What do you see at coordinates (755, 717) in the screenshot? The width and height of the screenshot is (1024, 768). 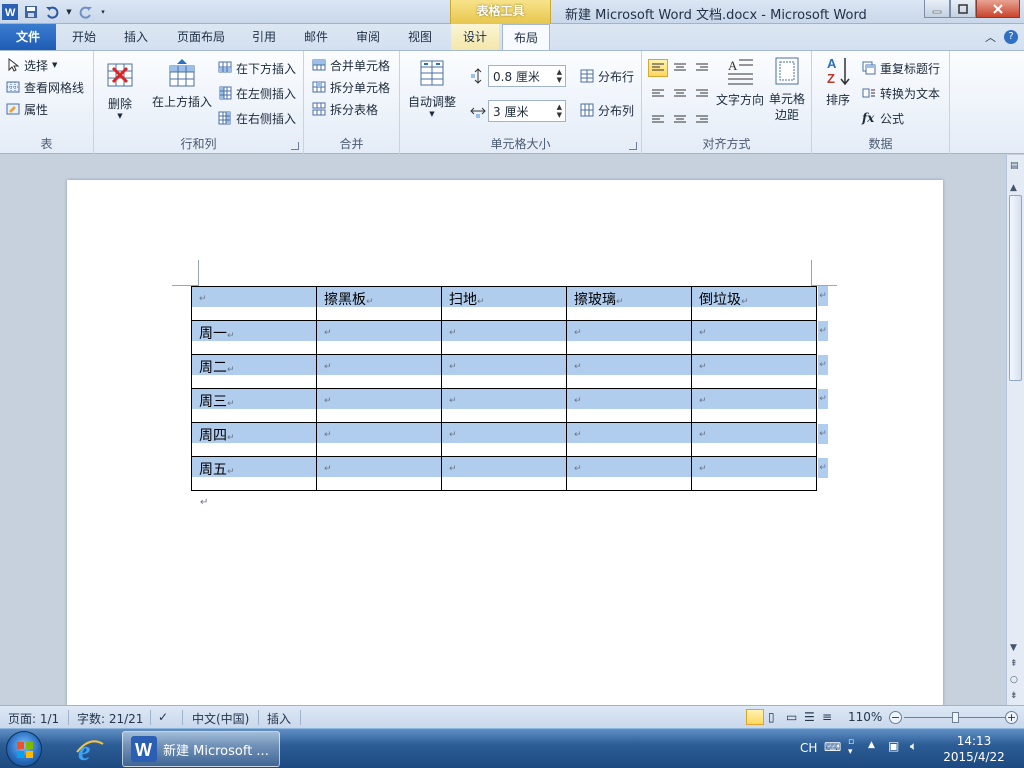 I see `print-layout-view-icon` at bounding box center [755, 717].